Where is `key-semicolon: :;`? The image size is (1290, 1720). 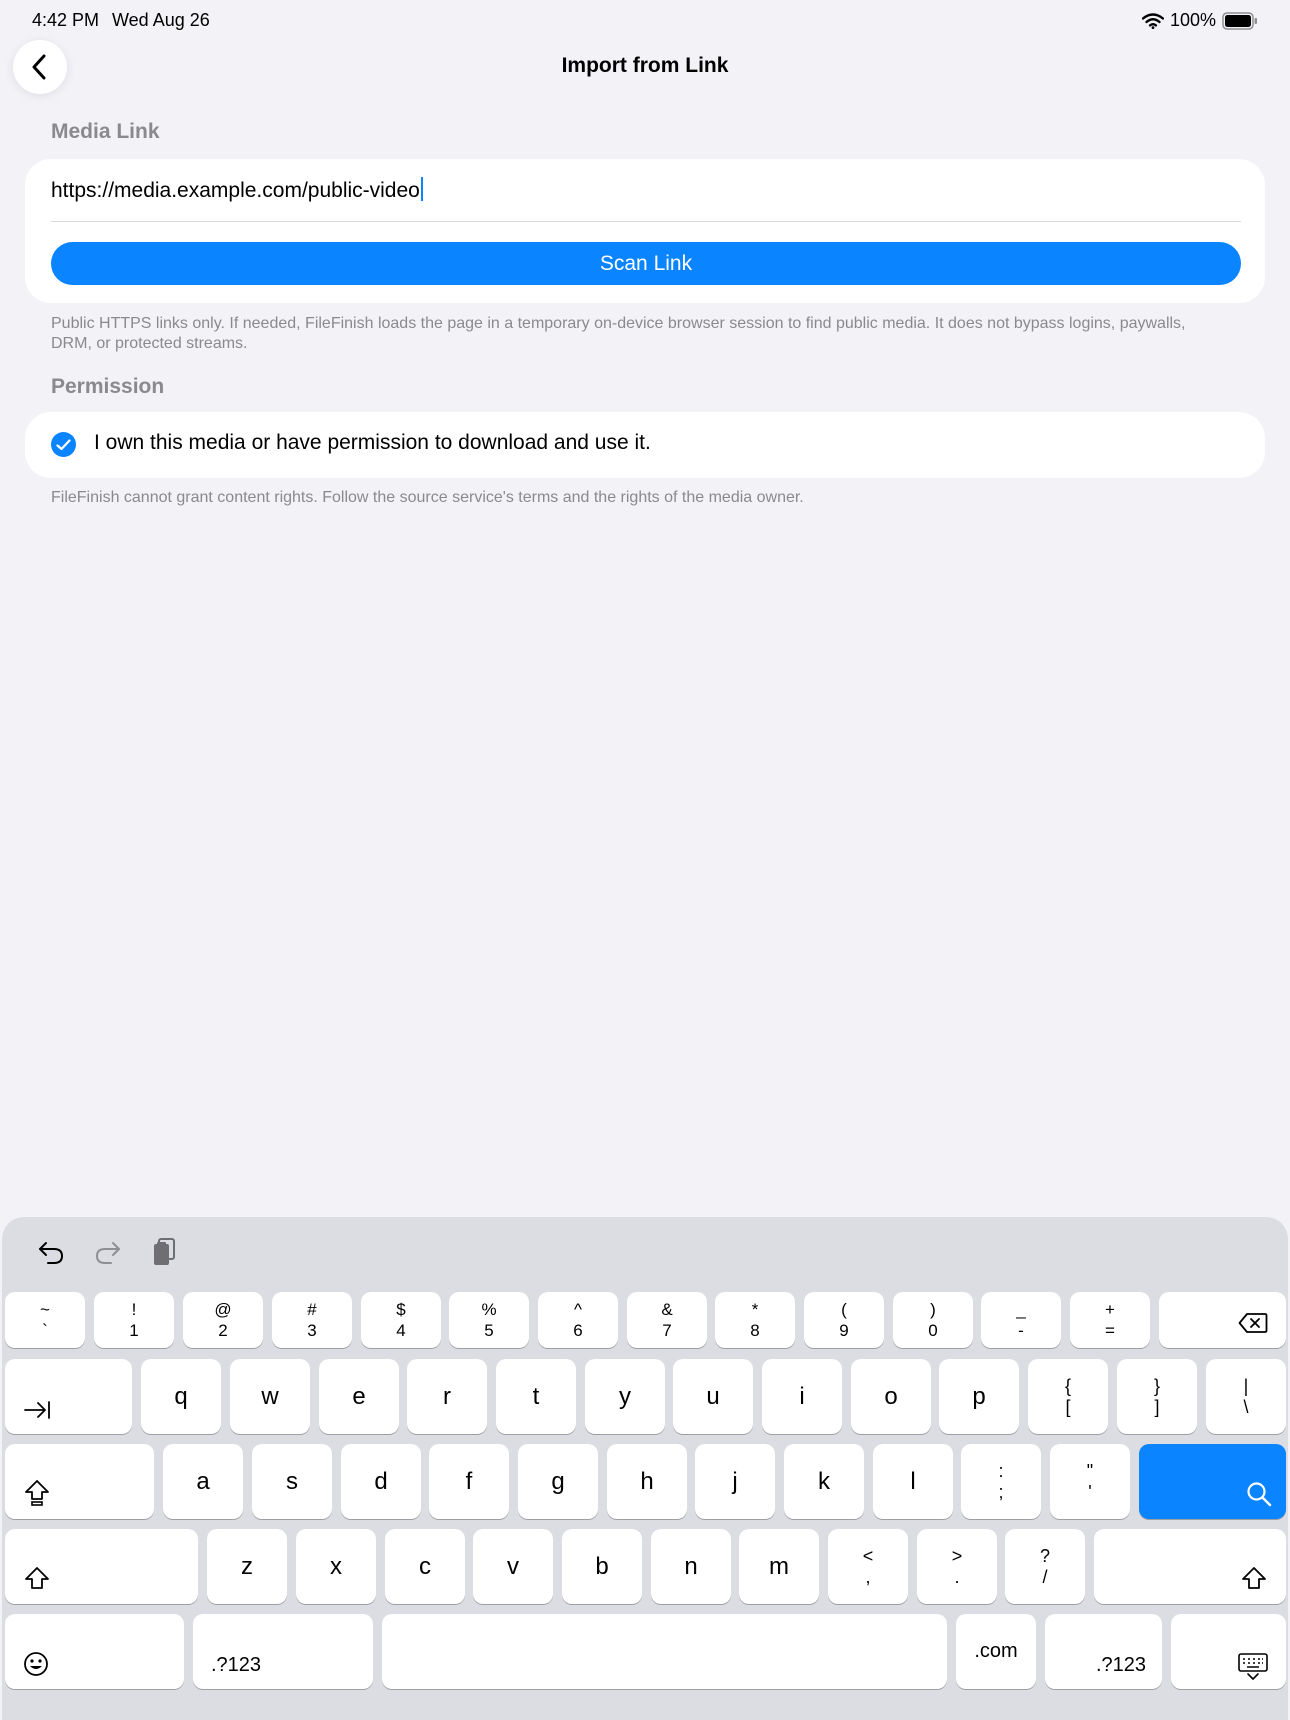 key-semicolon: :; is located at coordinates (1001, 1481).